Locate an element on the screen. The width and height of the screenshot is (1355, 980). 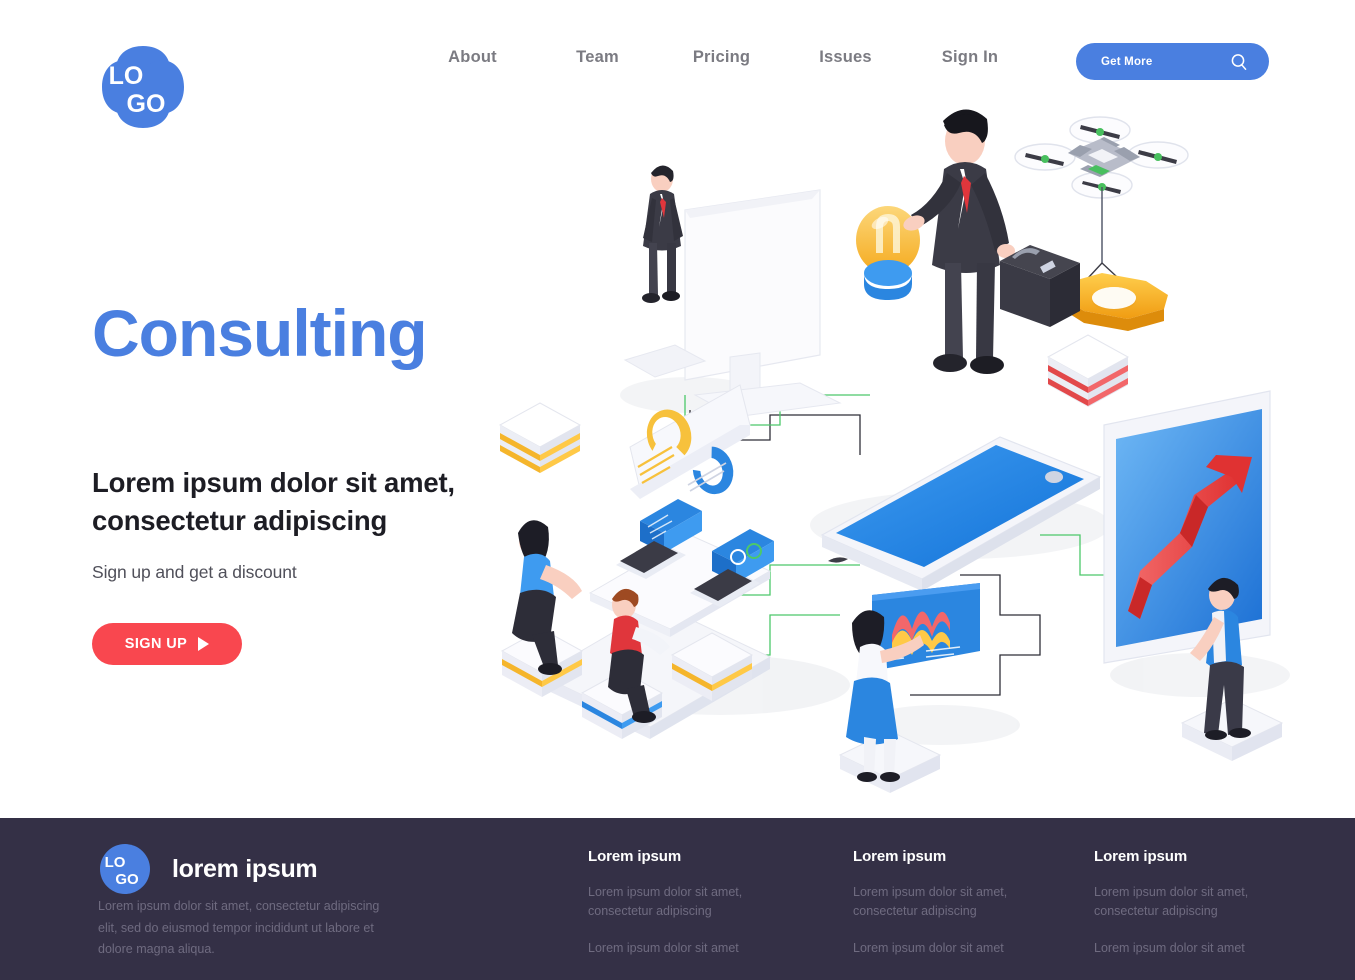
nav-item-about: About is located at coordinates (472, 57).